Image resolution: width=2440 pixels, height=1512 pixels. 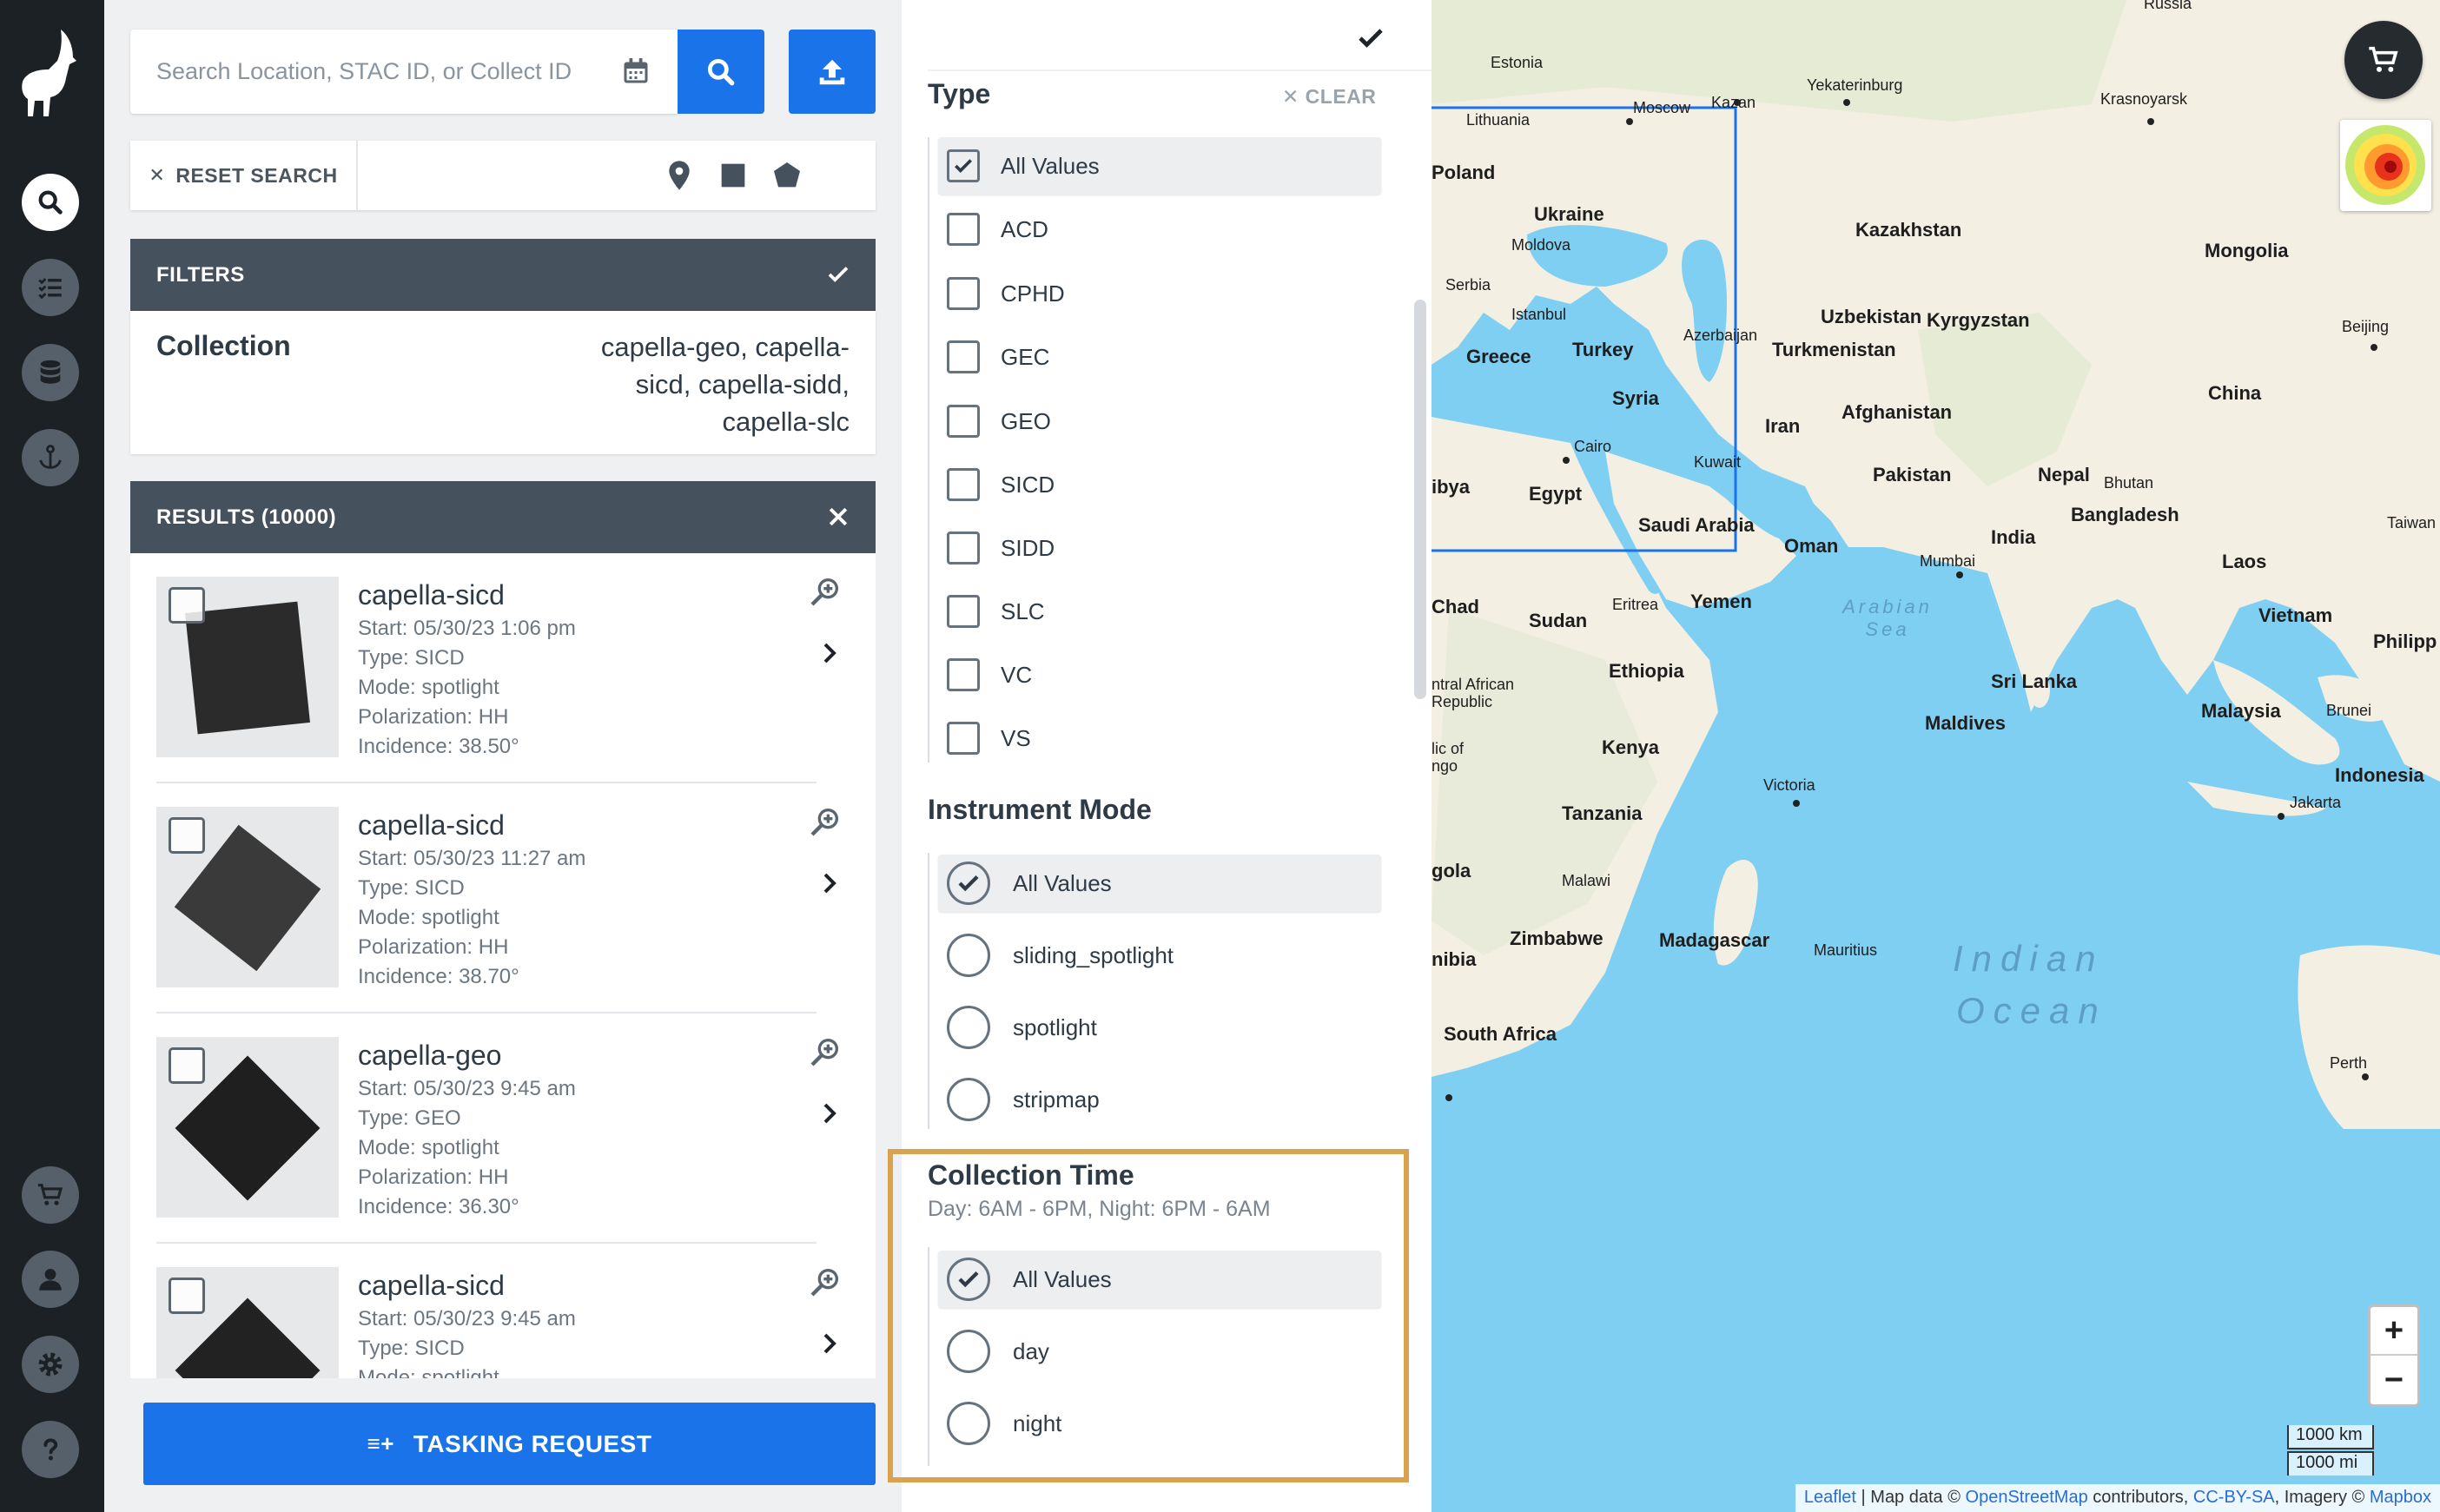 What do you see at coordinates (364, 71) in the screenshot?
I see `search-placeholder: Search Location, STAC ID, or Collect ID` at bounding box center [364, 71].